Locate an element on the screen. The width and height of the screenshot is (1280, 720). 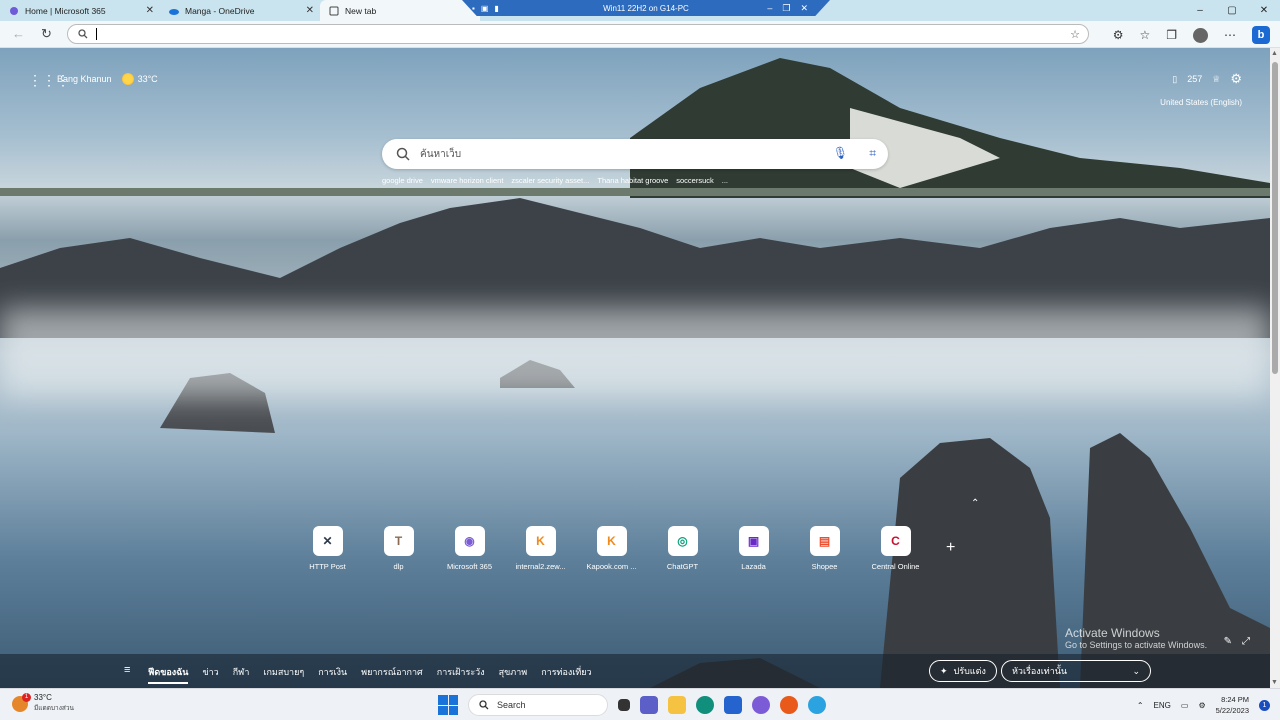
notification-badge: 1 is located at coordinates (1264, 705).